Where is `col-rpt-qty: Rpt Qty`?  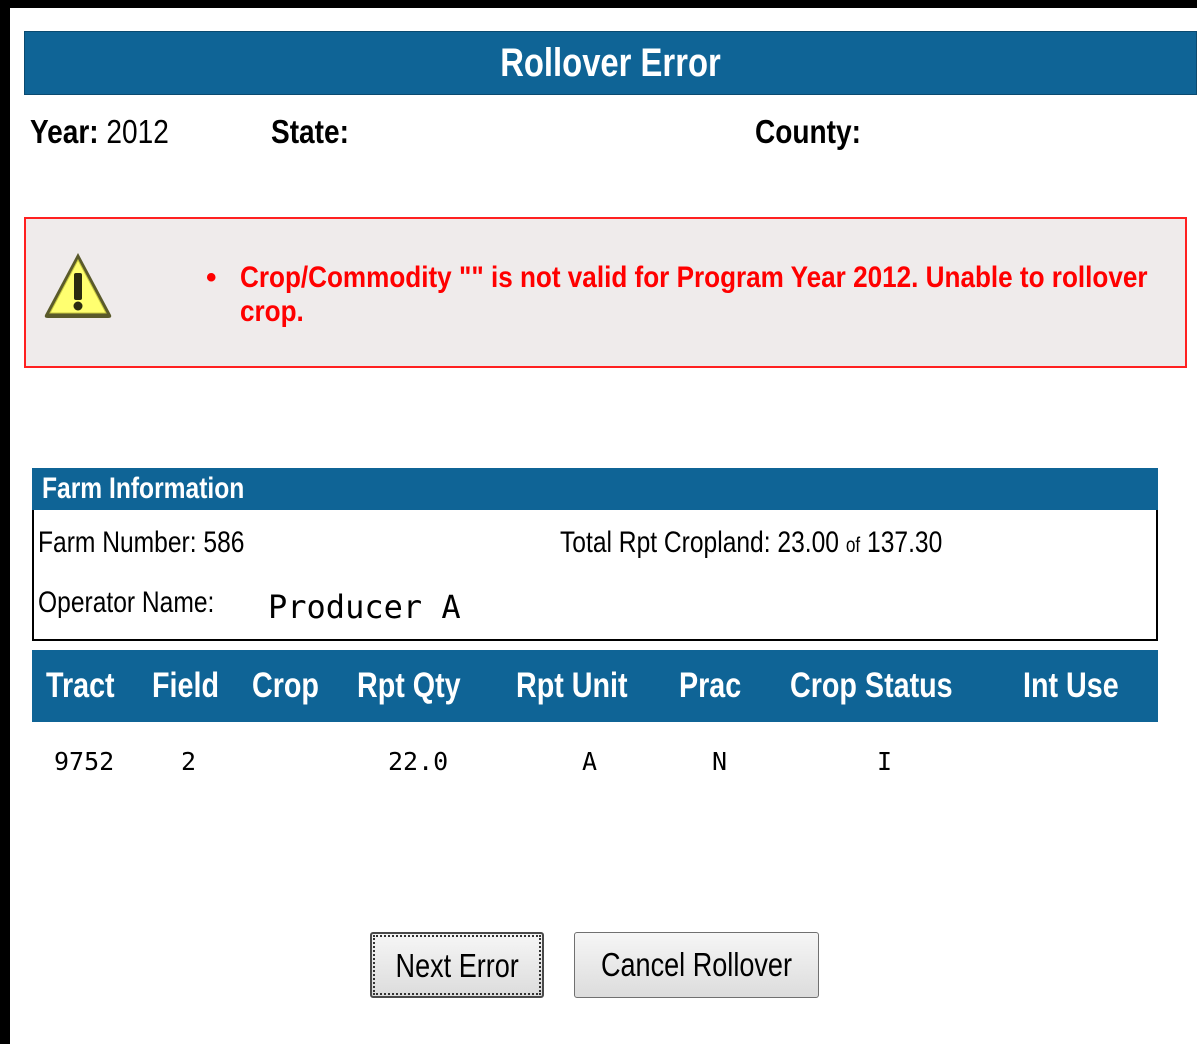 col-rpt-qty: Rpt Qty is located at coordinates (409, 685).